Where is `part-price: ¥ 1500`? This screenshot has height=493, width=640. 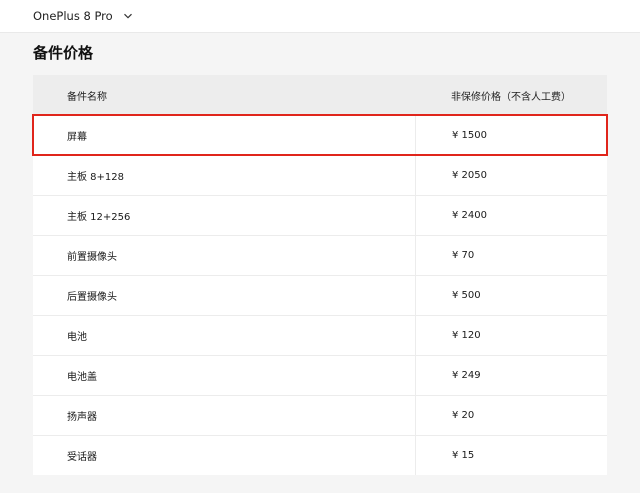
part-price: ¥ 1500 is located at coordinates (511, 135).